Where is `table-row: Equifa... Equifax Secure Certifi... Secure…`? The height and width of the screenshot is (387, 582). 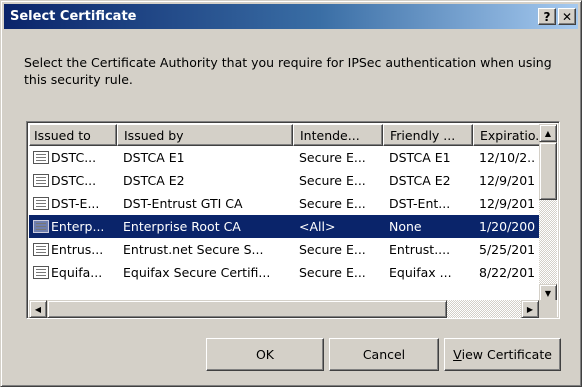
table-row: Equifa... Equifax Secure Certifi... Secure… is located at coordinates (285, 272).